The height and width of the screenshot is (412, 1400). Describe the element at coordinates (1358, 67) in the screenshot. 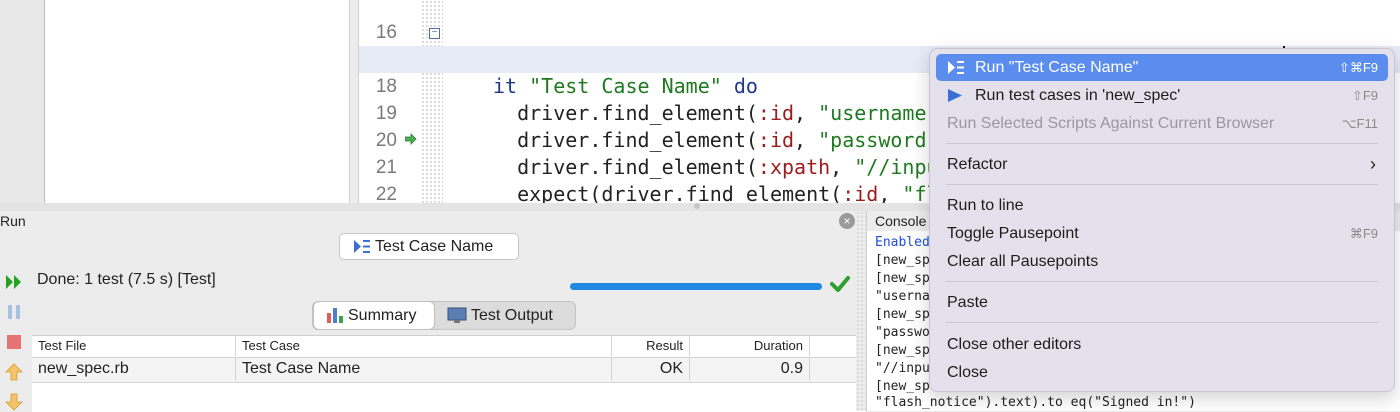

I see `menu-item-shortcut: ⇧⌘F9` at that location.